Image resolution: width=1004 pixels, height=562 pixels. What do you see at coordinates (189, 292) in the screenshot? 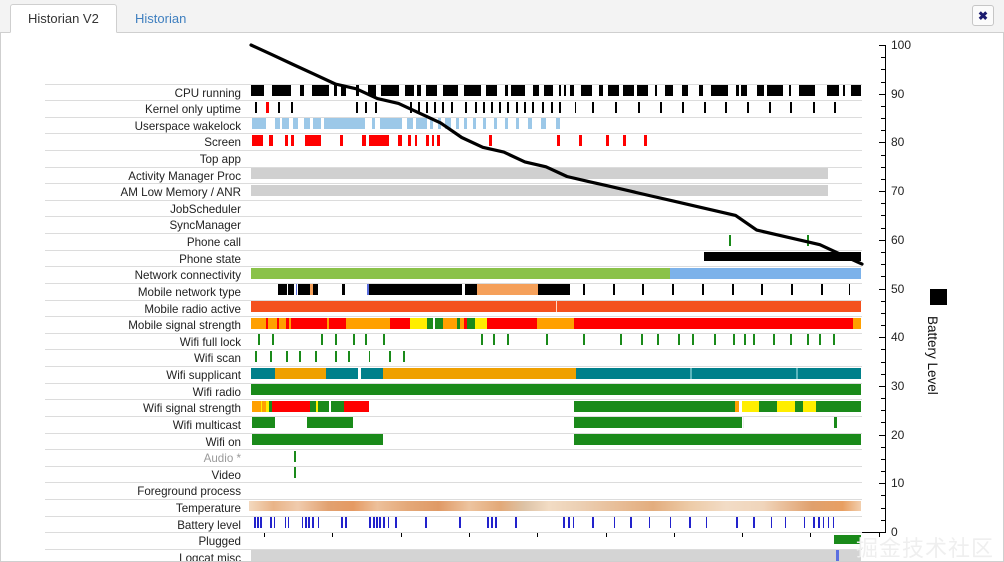
I see `row-label-mobile-network-type: Mobile network type` at bounding box center [189, 292].